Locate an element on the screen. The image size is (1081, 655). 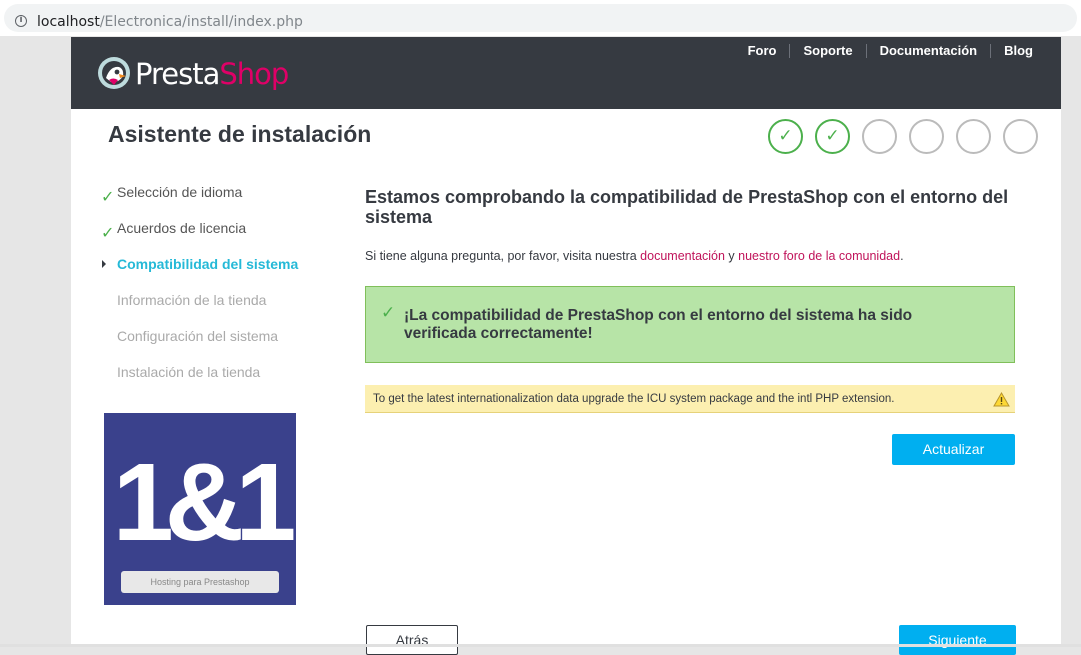
sidebar-item-configuracion: Configuración del sistema is located at coordinates (198, 336).